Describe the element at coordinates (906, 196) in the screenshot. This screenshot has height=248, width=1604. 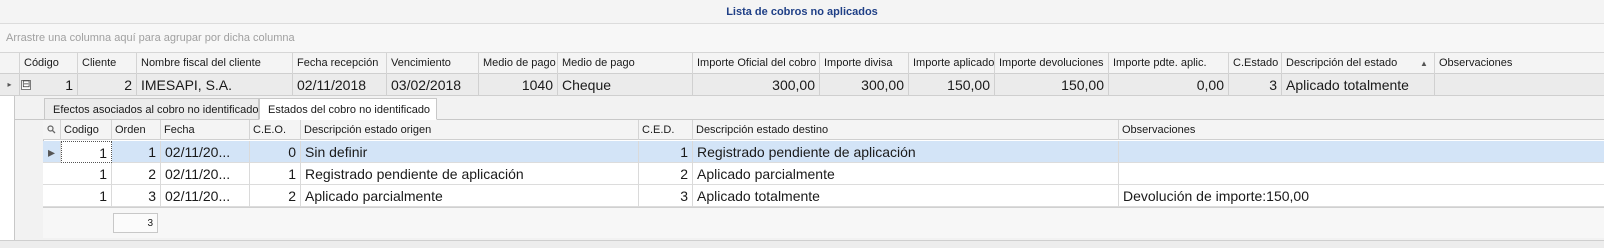
I see `cell-desc-destino: Aplicado totalmente` at that location.